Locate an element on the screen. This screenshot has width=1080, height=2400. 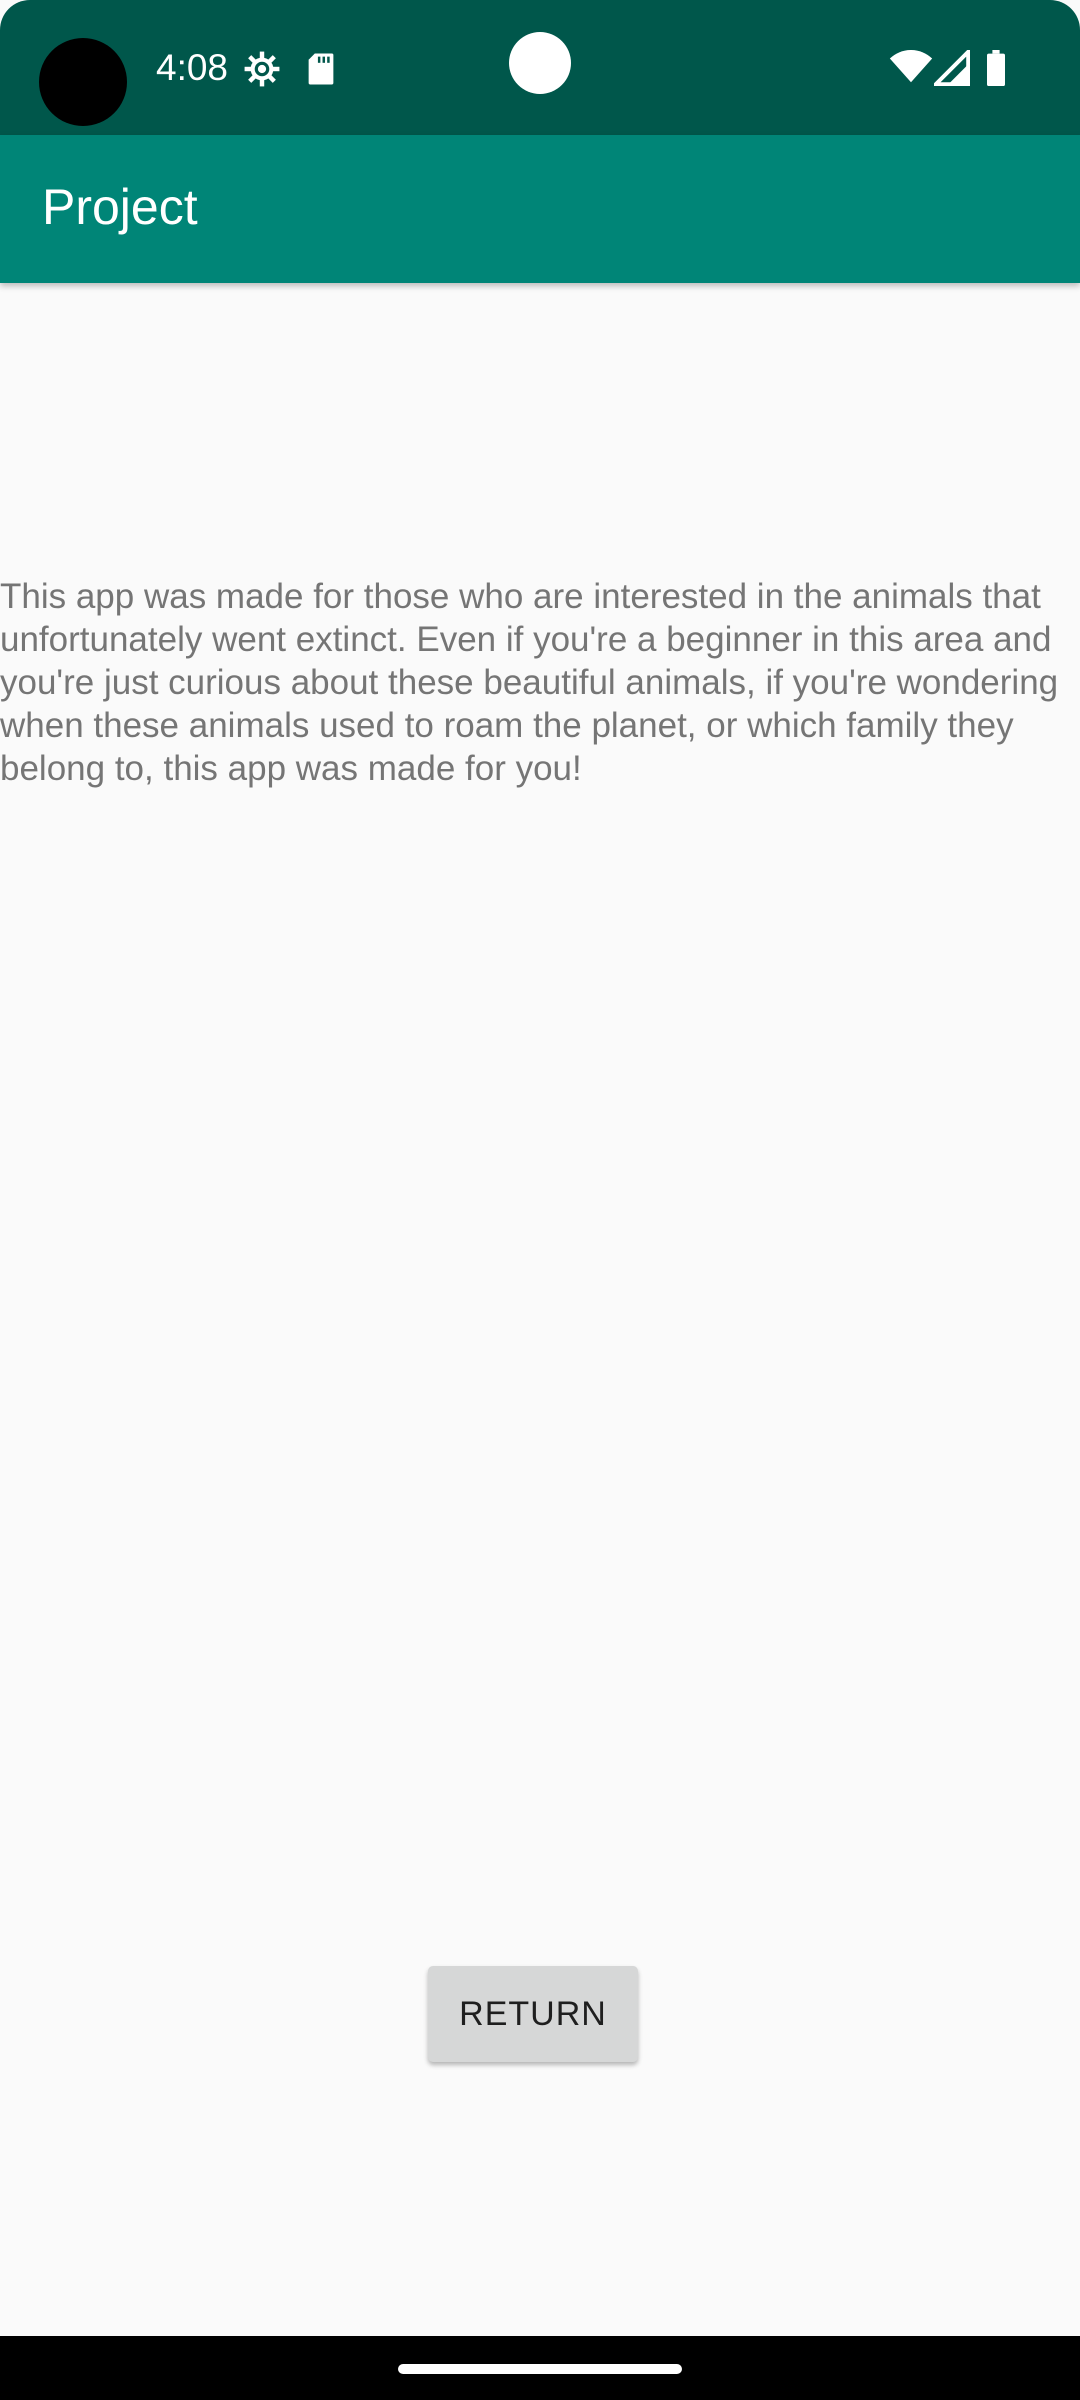
wifi-icon is located at coordinates (911, 69).